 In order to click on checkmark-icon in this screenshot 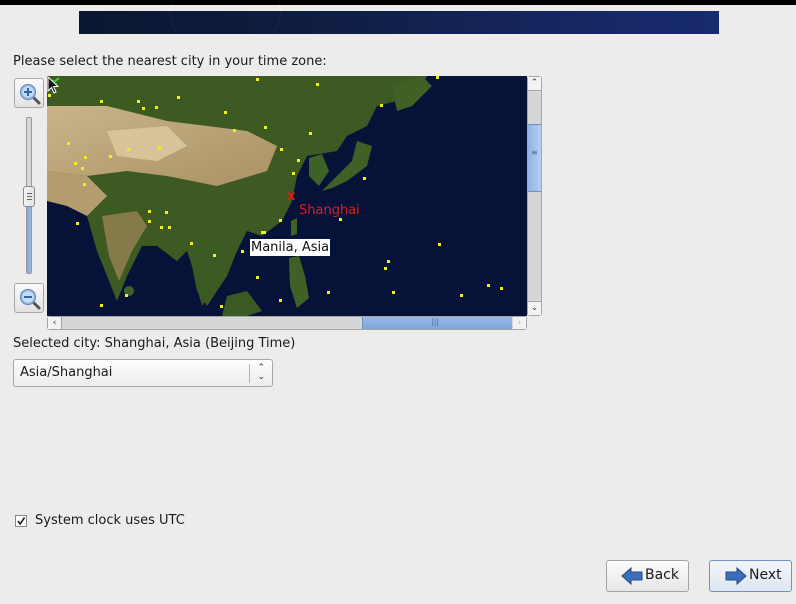, I will do `click(21, 521)`.